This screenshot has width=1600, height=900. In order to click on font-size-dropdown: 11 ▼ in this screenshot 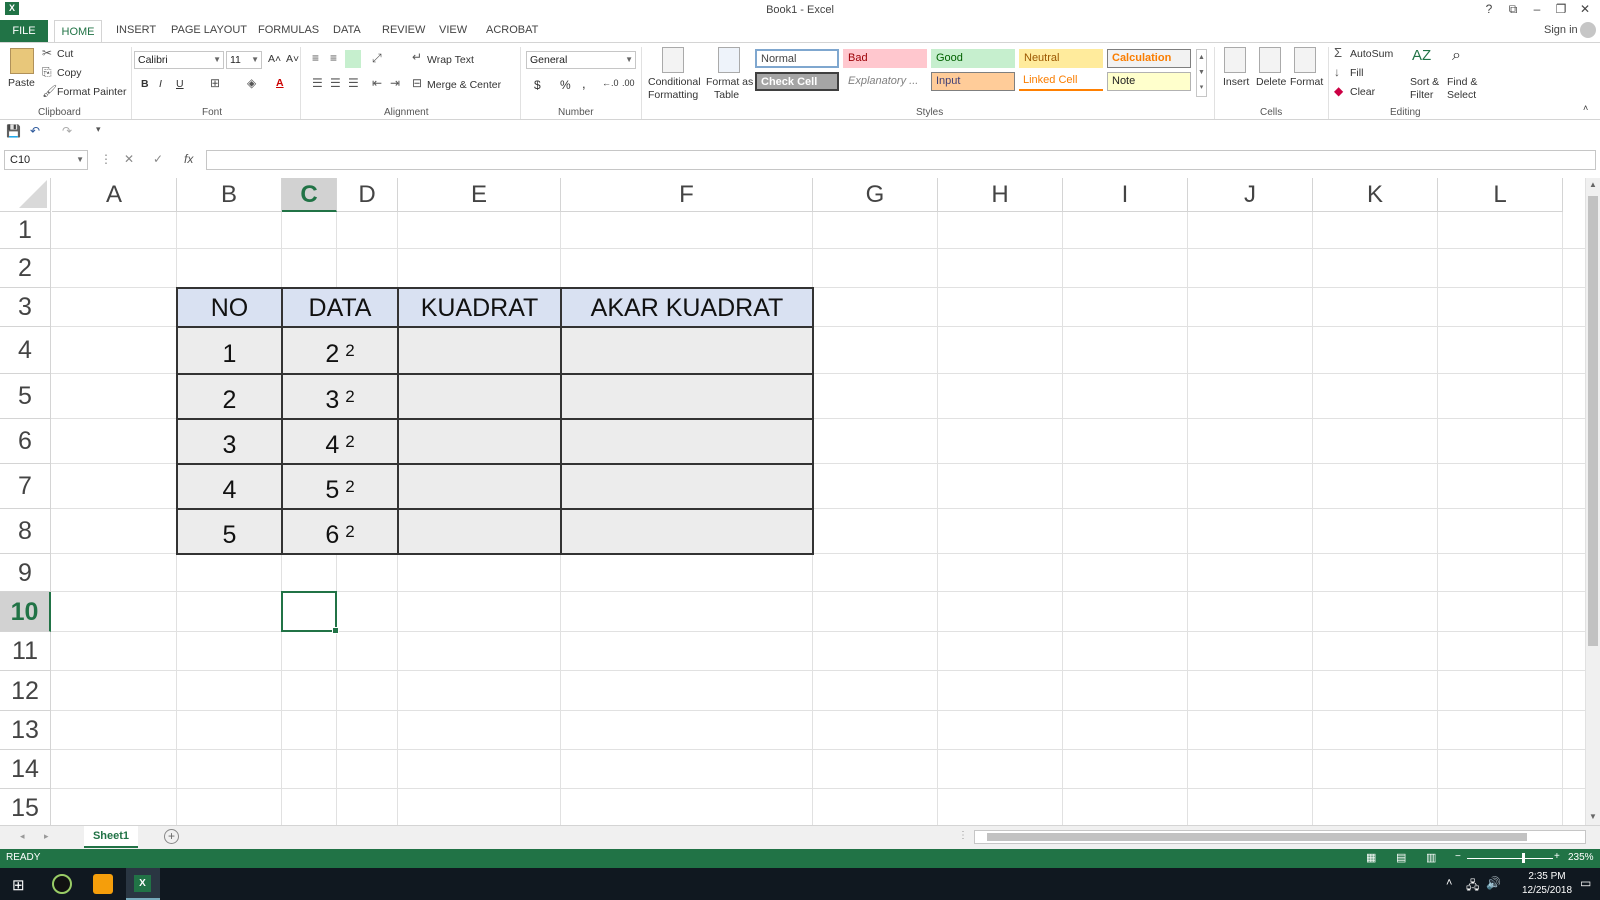, I will do `click(244, 60)`.